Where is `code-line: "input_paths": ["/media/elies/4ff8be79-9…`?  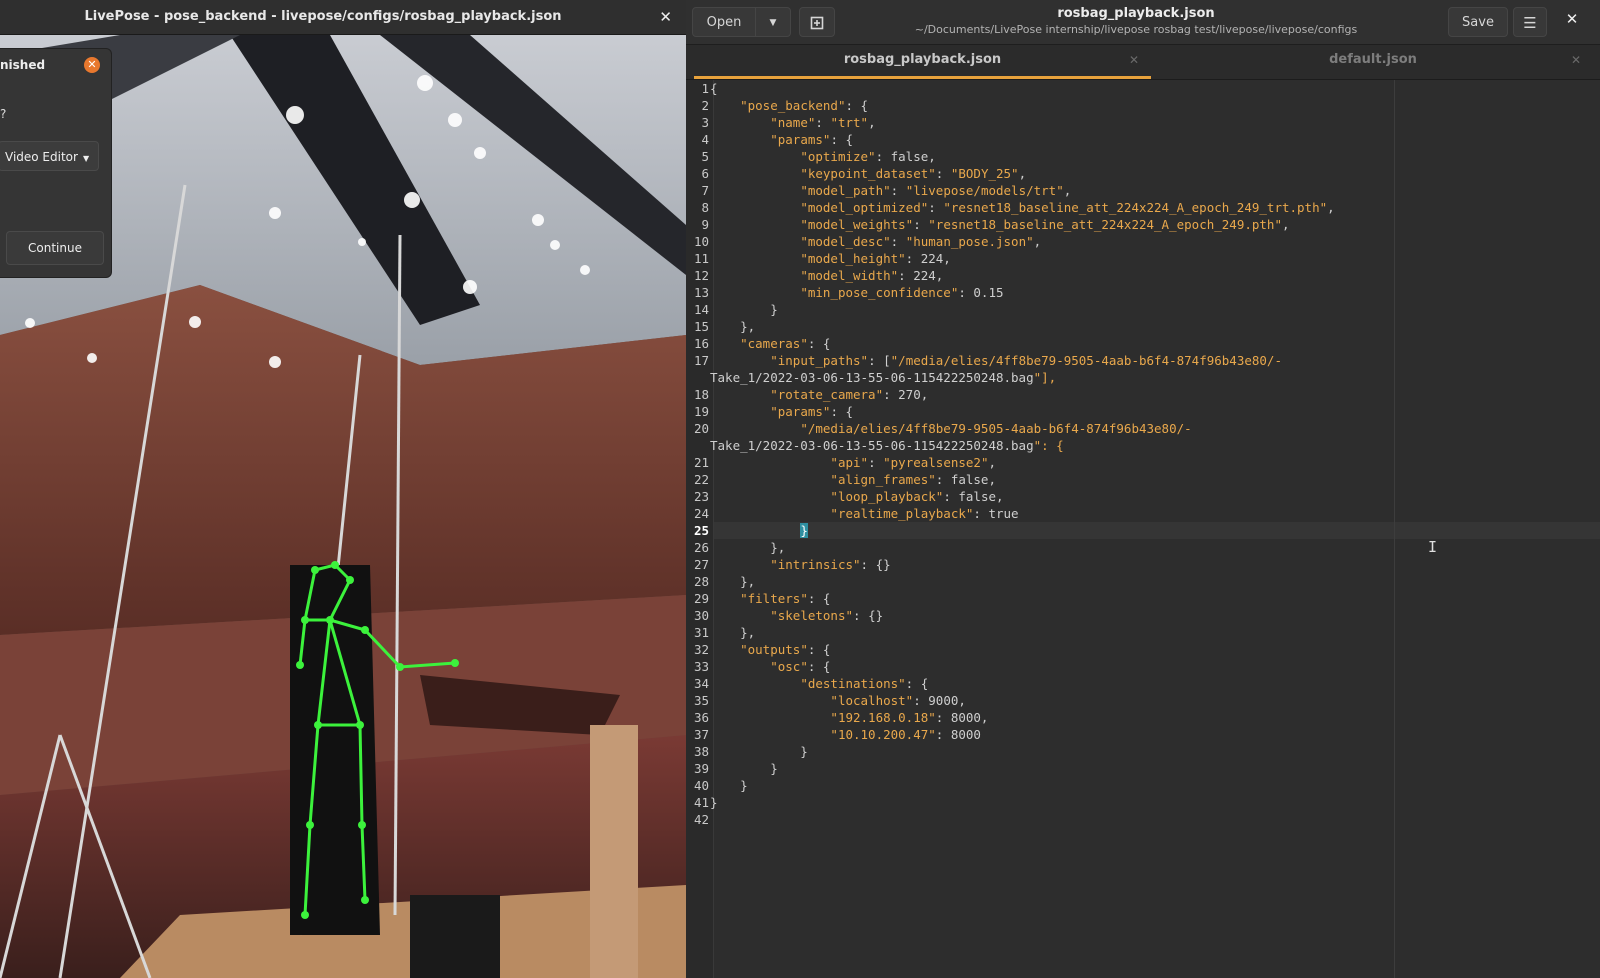
code-line: "input_paths": ["/media/elies/4ff8be79-9… is located at coordinates (1026, 360).